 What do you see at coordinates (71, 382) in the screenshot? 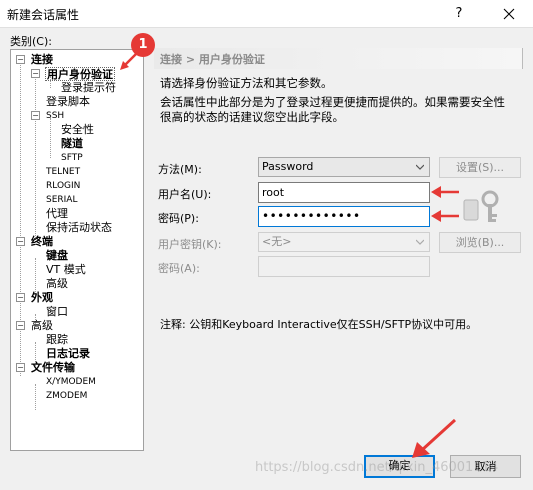
I see `tree-item-xymodem: X/YMODEM` at bounding box center [71, 382].